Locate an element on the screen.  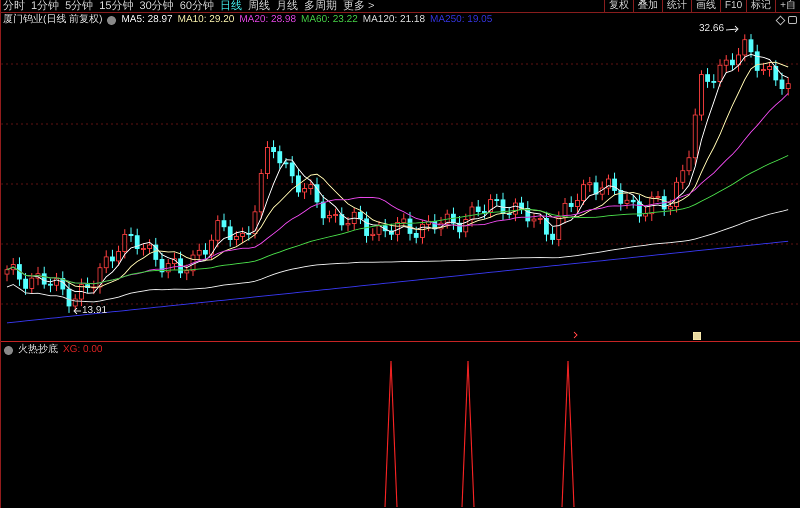
ma-legend: MA120: 21.18 is located at coordinates (394, 20).